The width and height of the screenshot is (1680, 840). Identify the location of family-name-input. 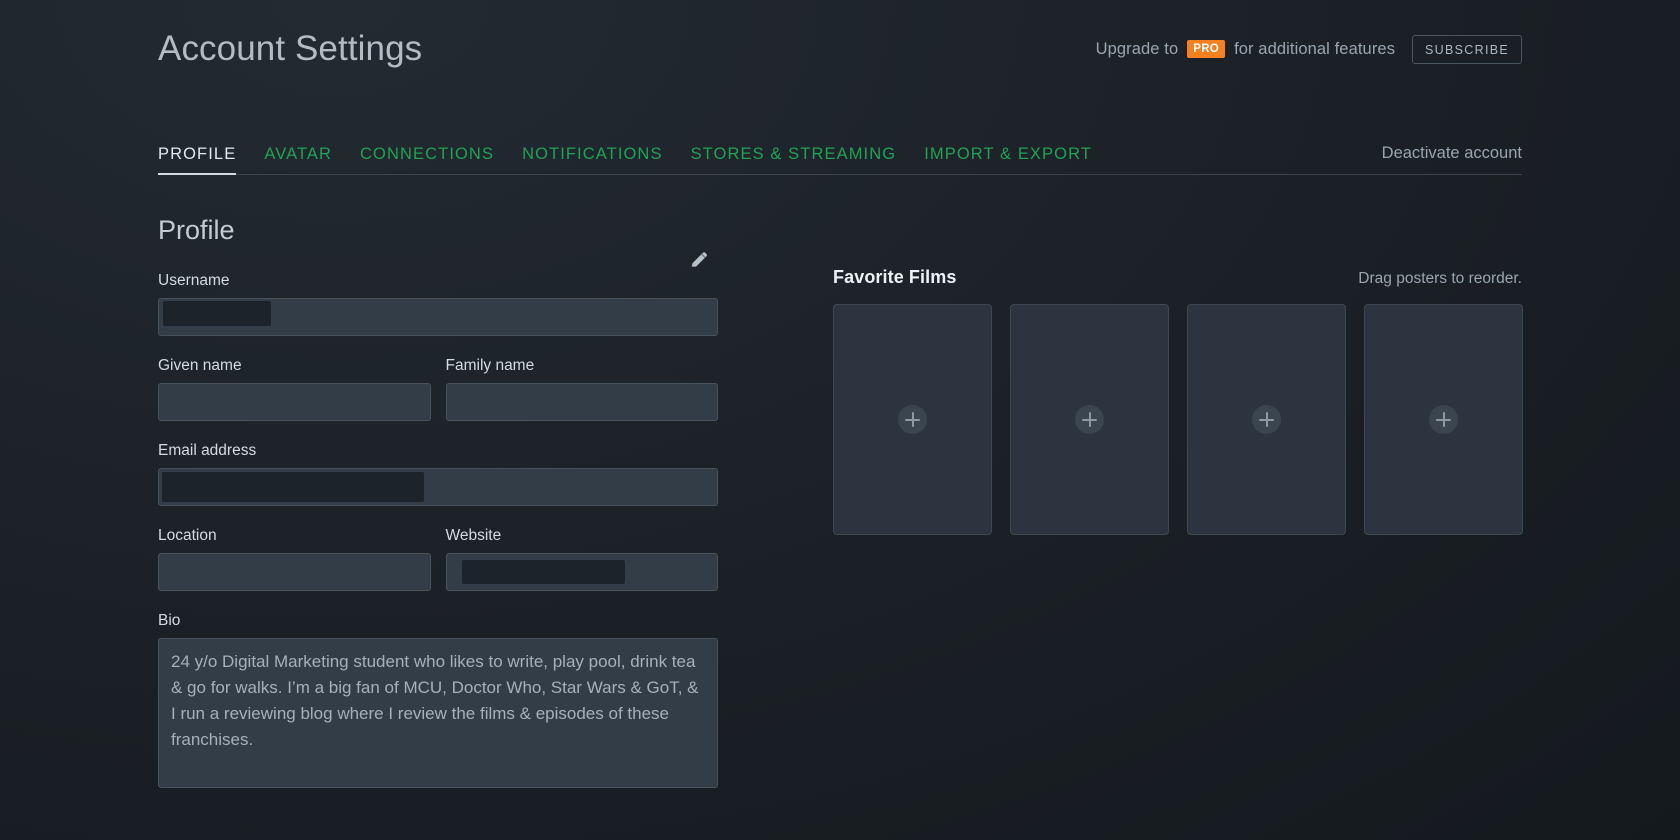
(581, 402).